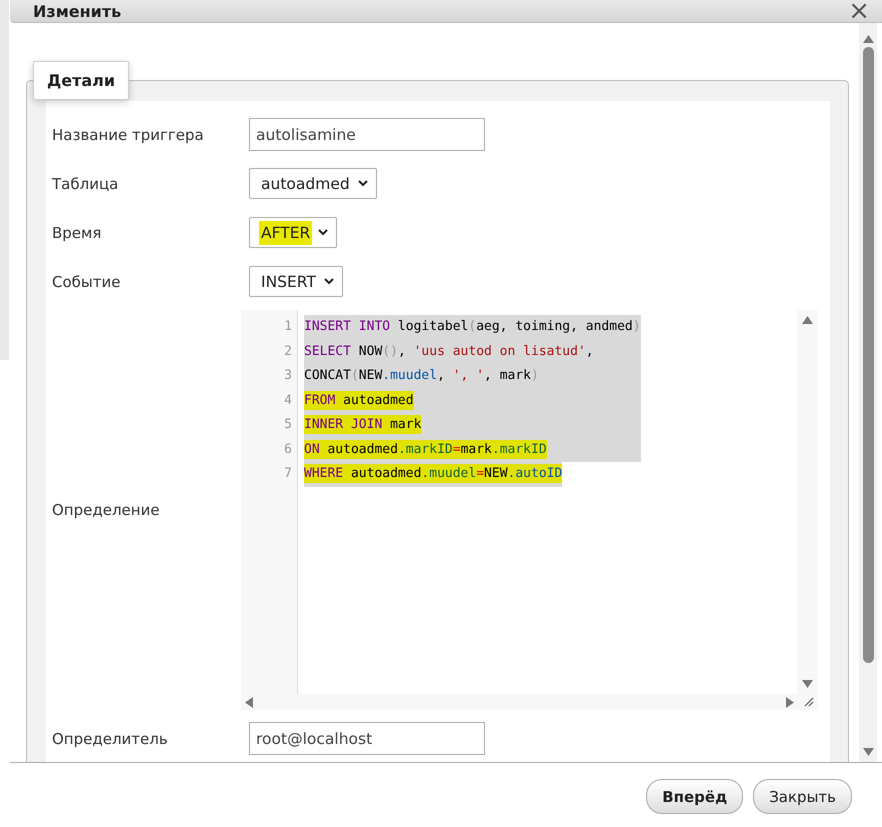 The width and height of the screenshot is (882, 827). What do you see at coordinates (868, 355) in the screenshot?
I see `scrollbar-thumb` at bounding box center [868, 355].